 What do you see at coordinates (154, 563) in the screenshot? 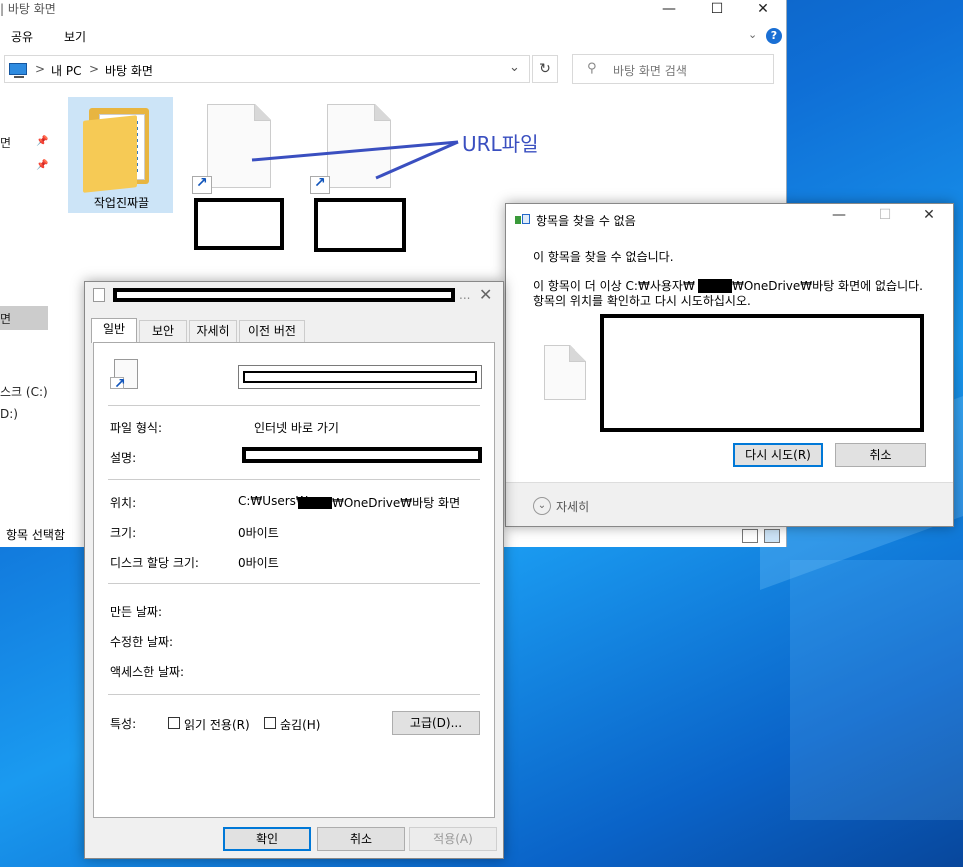
I see `disk-size-label: 디스크 할당 크기:` at bounding box center [154, 563].